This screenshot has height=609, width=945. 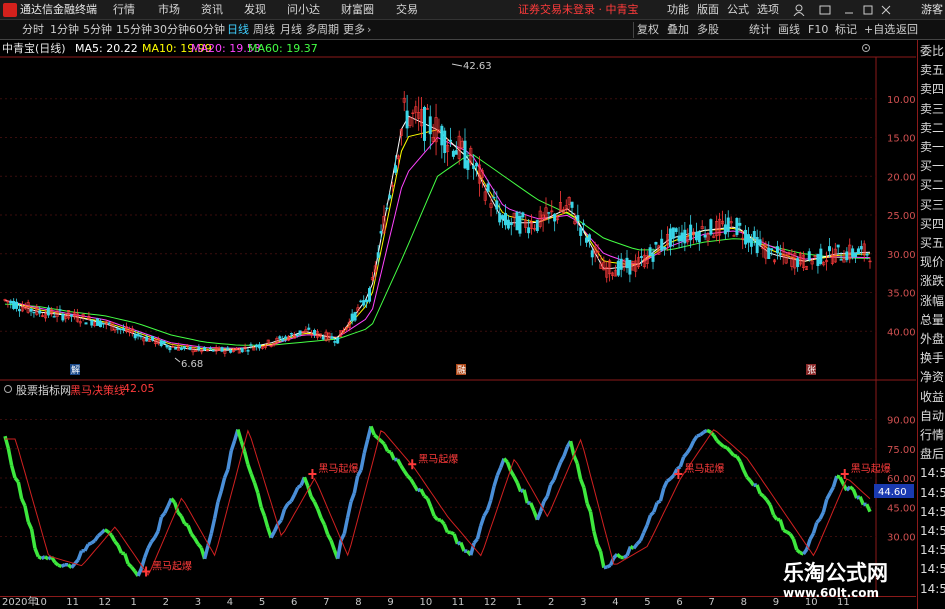 I want to click on menu-item-caifuquan: 财富圈, so click(x=357, y=10).